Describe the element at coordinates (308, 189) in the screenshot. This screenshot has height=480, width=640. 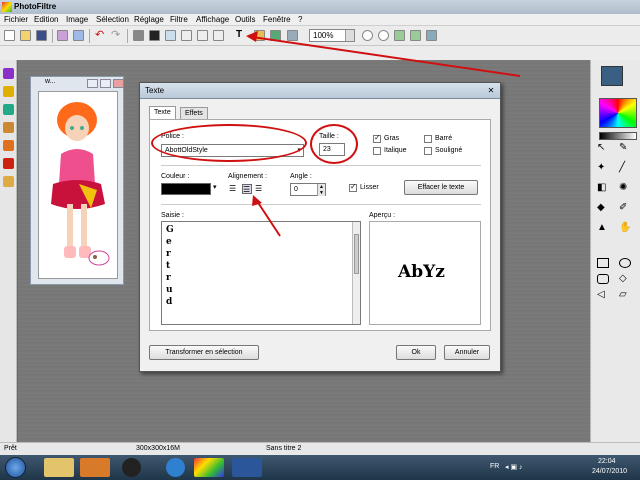
I see `angle-input: 0 ▲ ▼` at that location.